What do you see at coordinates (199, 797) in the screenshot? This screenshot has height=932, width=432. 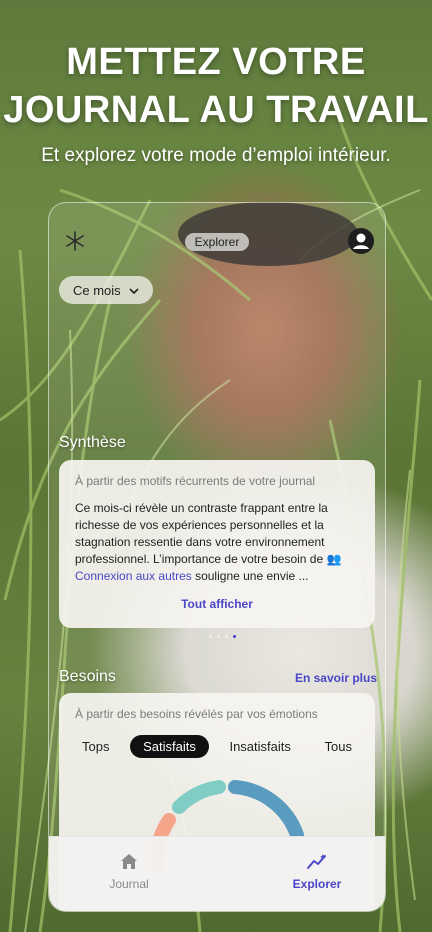 I see `gauge-segment-middle` at bounding box center [199, 797].